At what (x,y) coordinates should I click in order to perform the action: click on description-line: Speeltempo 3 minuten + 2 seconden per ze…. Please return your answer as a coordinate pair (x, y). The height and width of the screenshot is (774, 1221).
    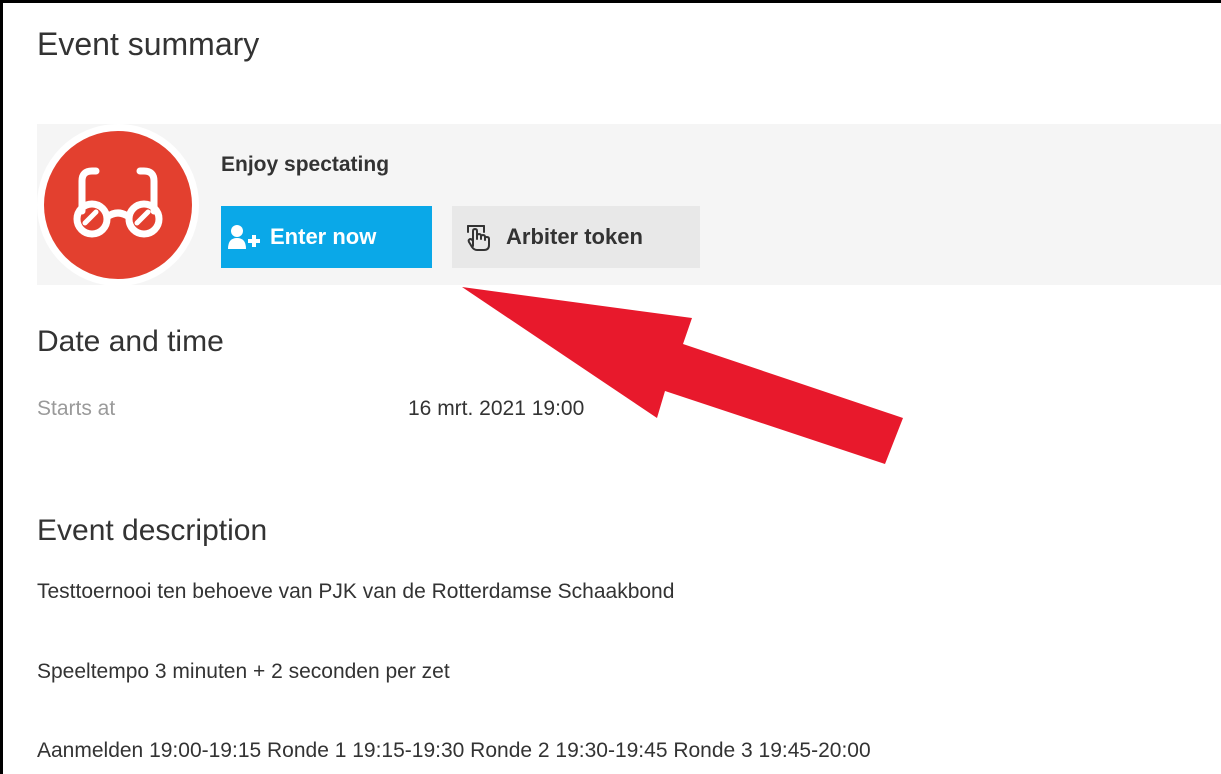
    Looking at the image, I should click on (243, 671).